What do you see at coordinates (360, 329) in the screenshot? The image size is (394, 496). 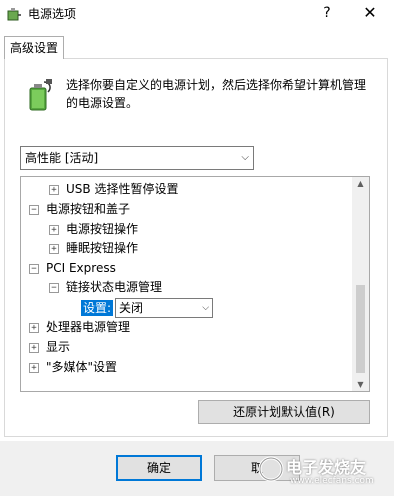 I see `scroll-thumb` at bounding box center [360, 329].